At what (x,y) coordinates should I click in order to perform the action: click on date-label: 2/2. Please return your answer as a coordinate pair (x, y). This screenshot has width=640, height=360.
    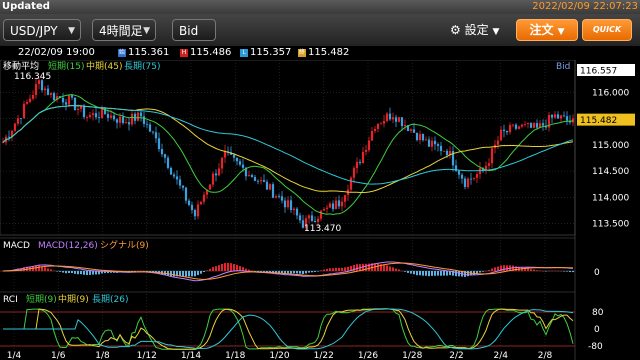
    Looking at the image, I should click on (456, 355).